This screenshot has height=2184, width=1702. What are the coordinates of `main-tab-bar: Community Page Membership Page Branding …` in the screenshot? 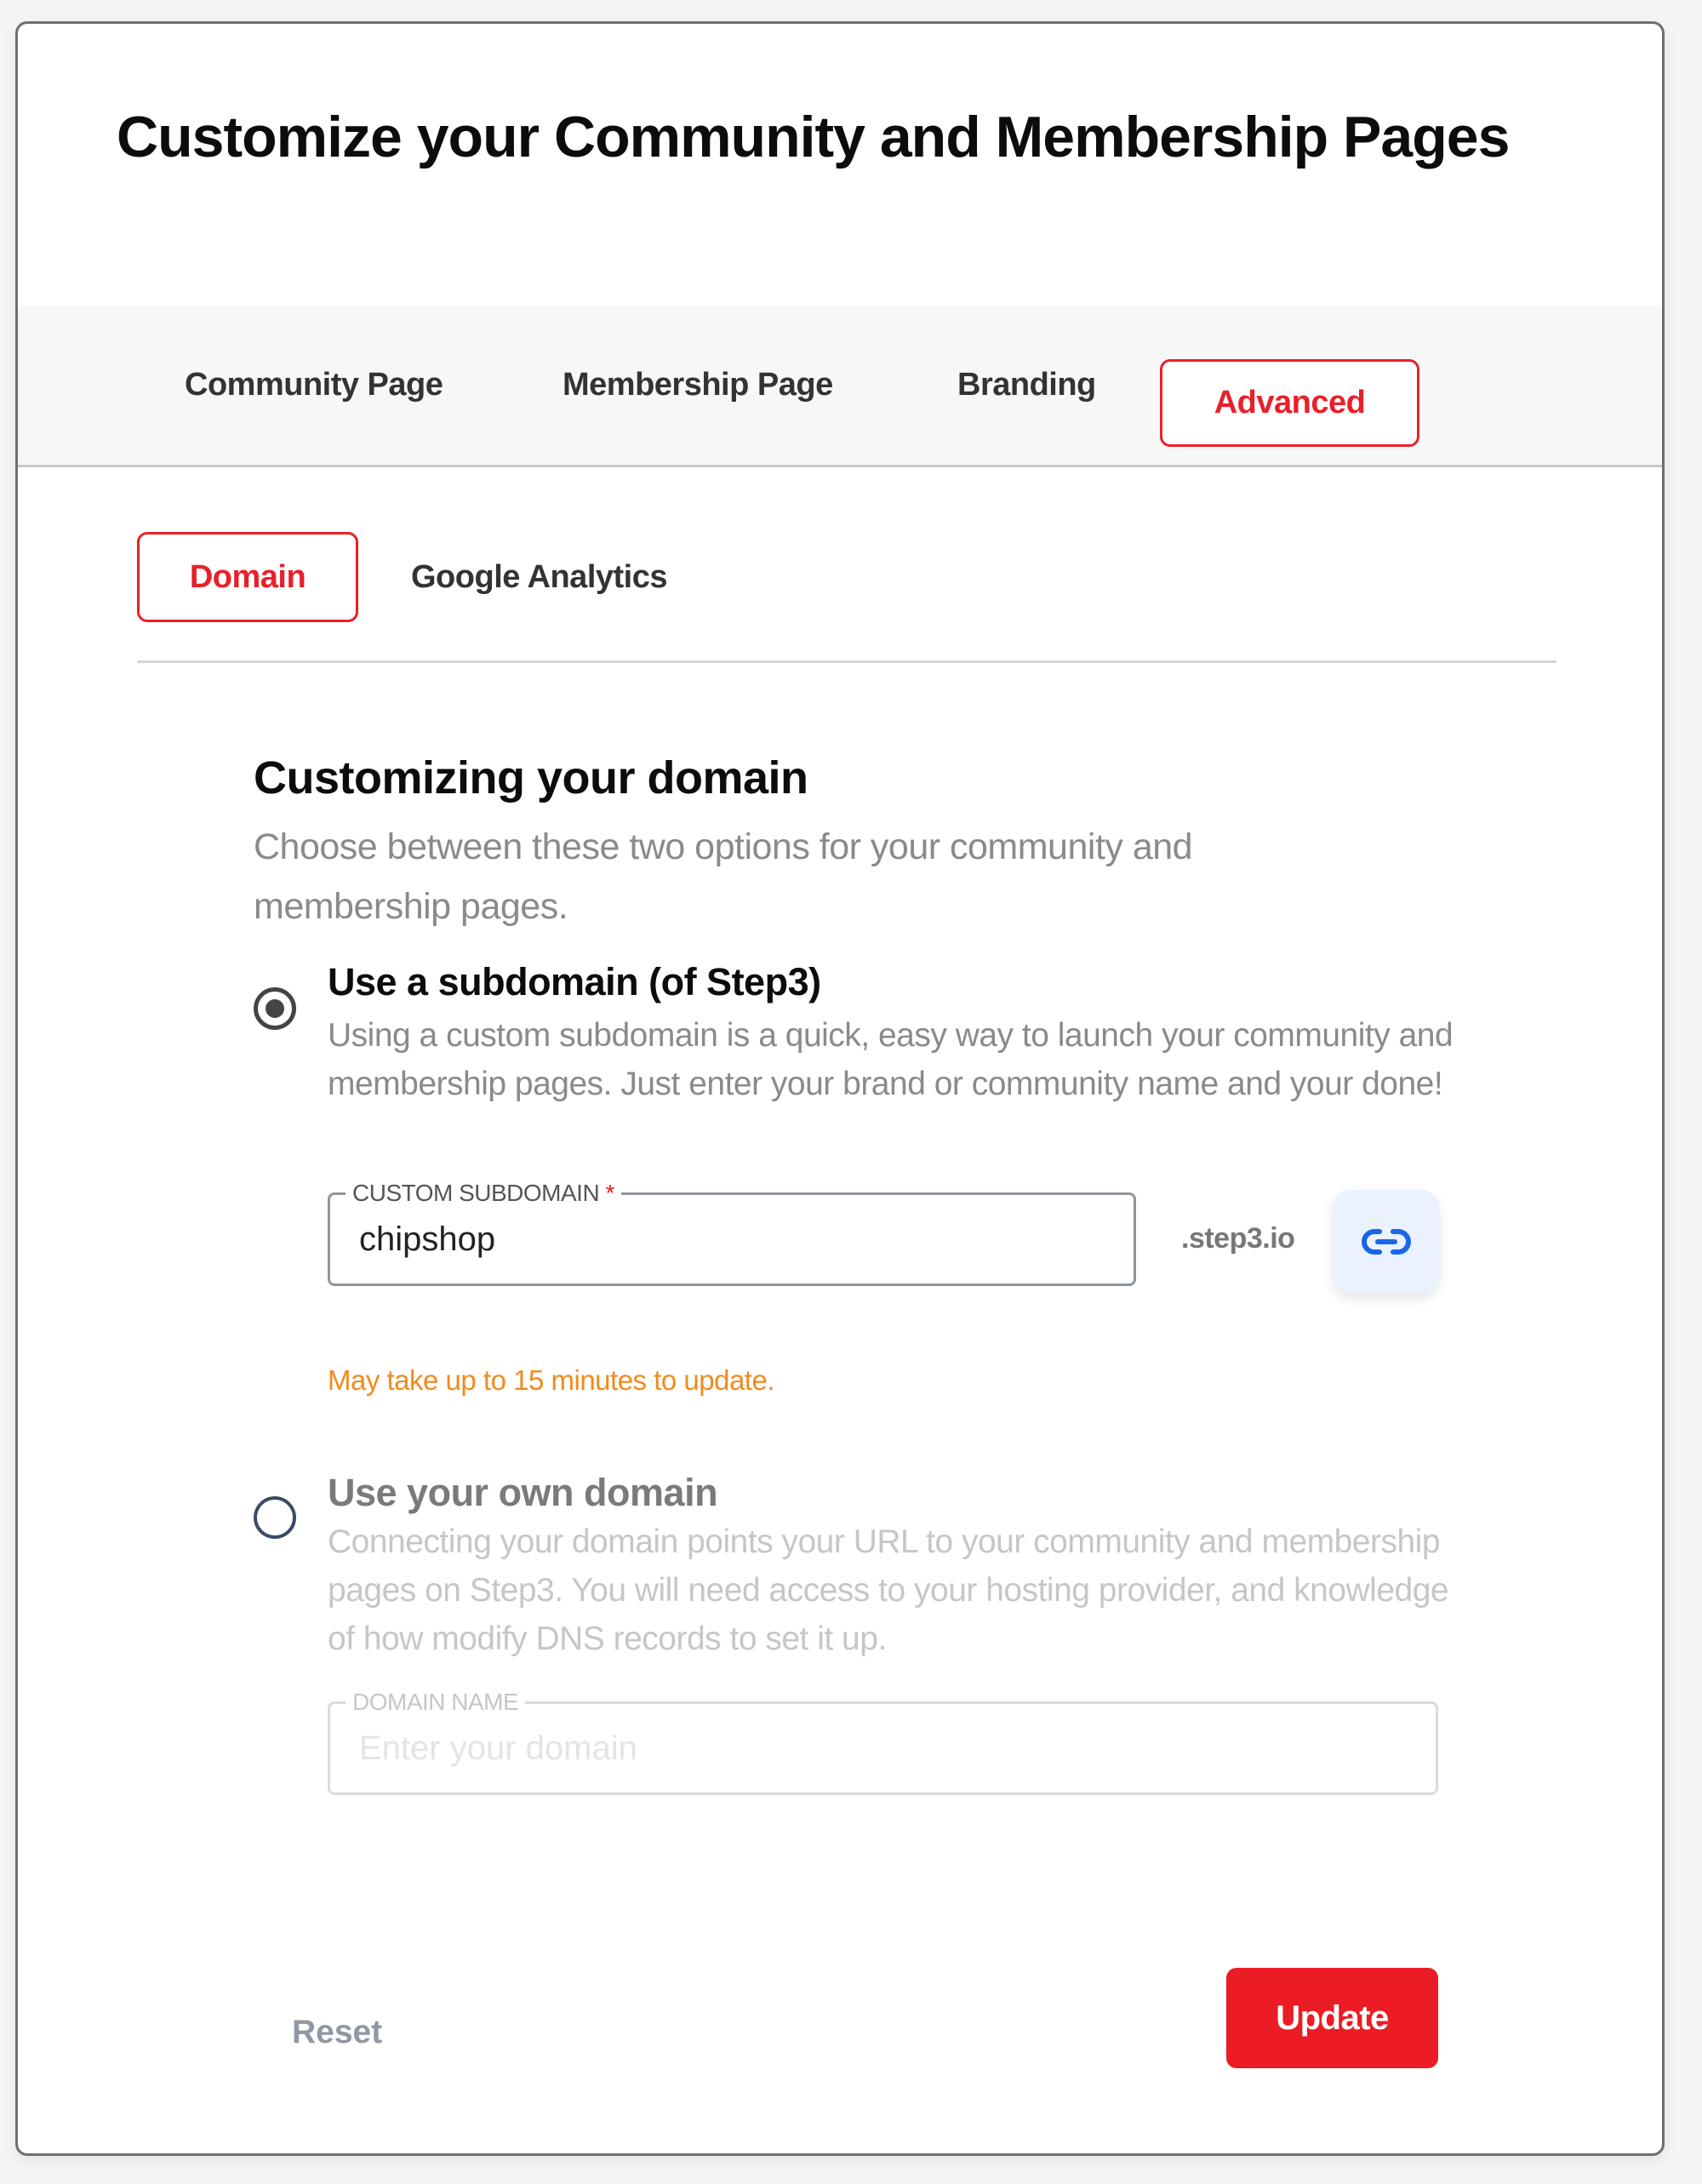 It's located at (840, 386).